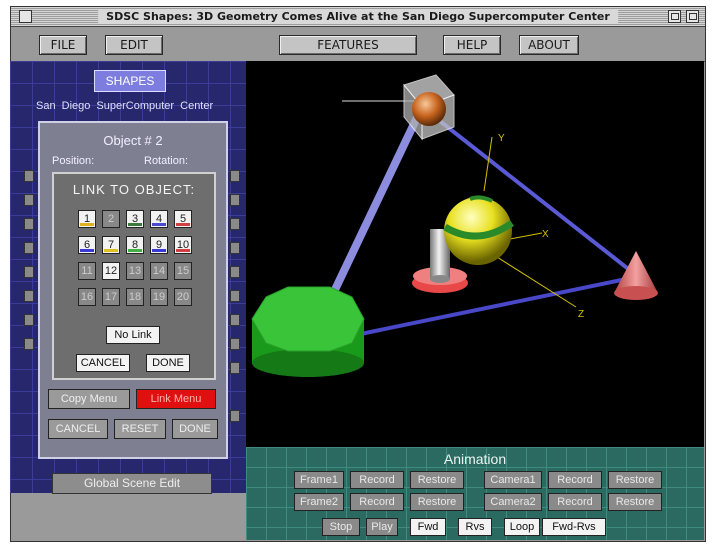 Image resolution: width=714 pixels, height=546 pixels. What do you see at coordinates (581, 314) in the screenshot?
I see `z-axis-label: Z` at bounding box center [581, 314].